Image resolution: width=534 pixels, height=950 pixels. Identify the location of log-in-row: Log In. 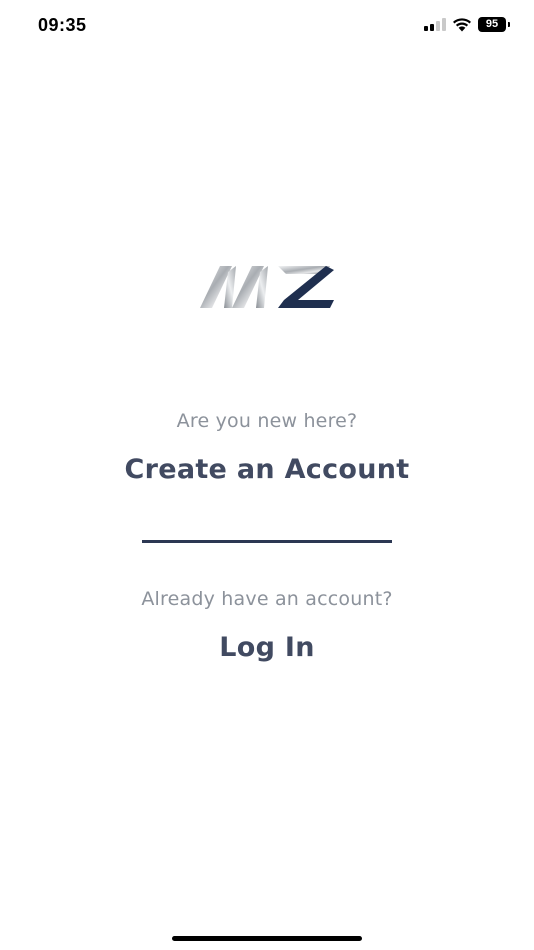
(267, 647).